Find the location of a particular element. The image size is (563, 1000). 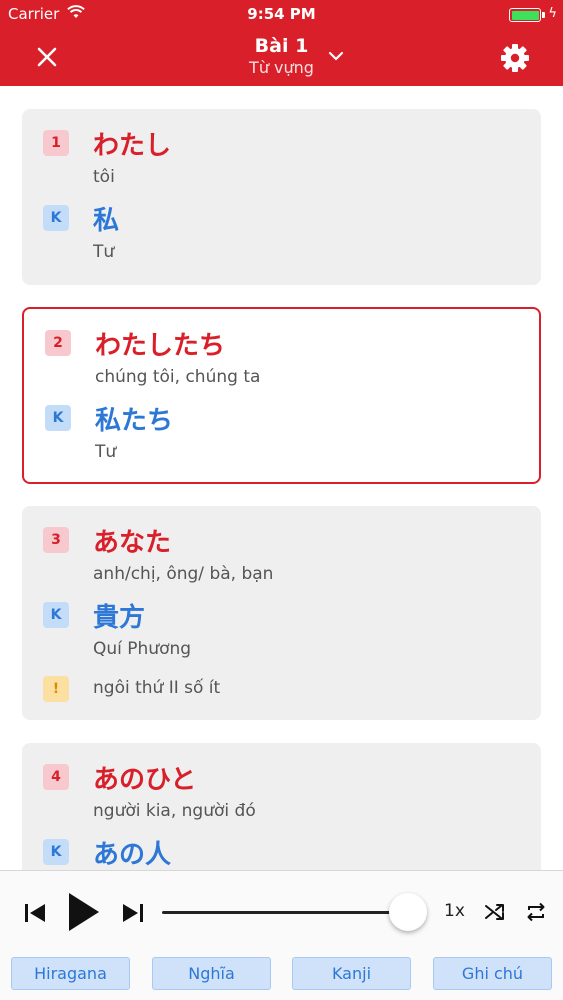

shuffle-icon is located at coordinates (495, 912).